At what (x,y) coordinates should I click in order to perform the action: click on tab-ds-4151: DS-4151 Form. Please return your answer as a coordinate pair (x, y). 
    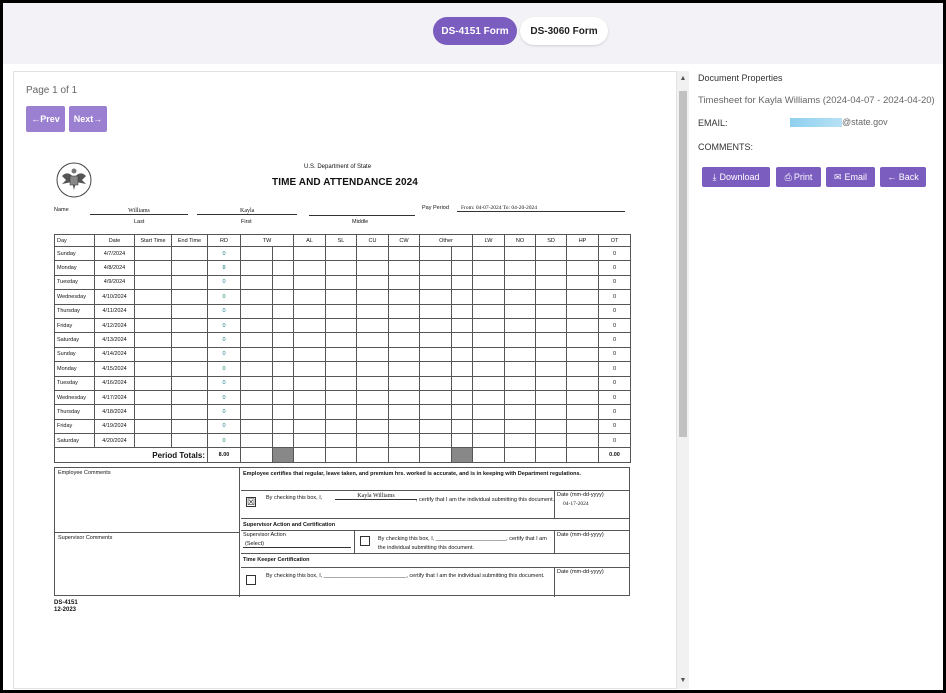
    Looking at the image, I should click on (475, 31).